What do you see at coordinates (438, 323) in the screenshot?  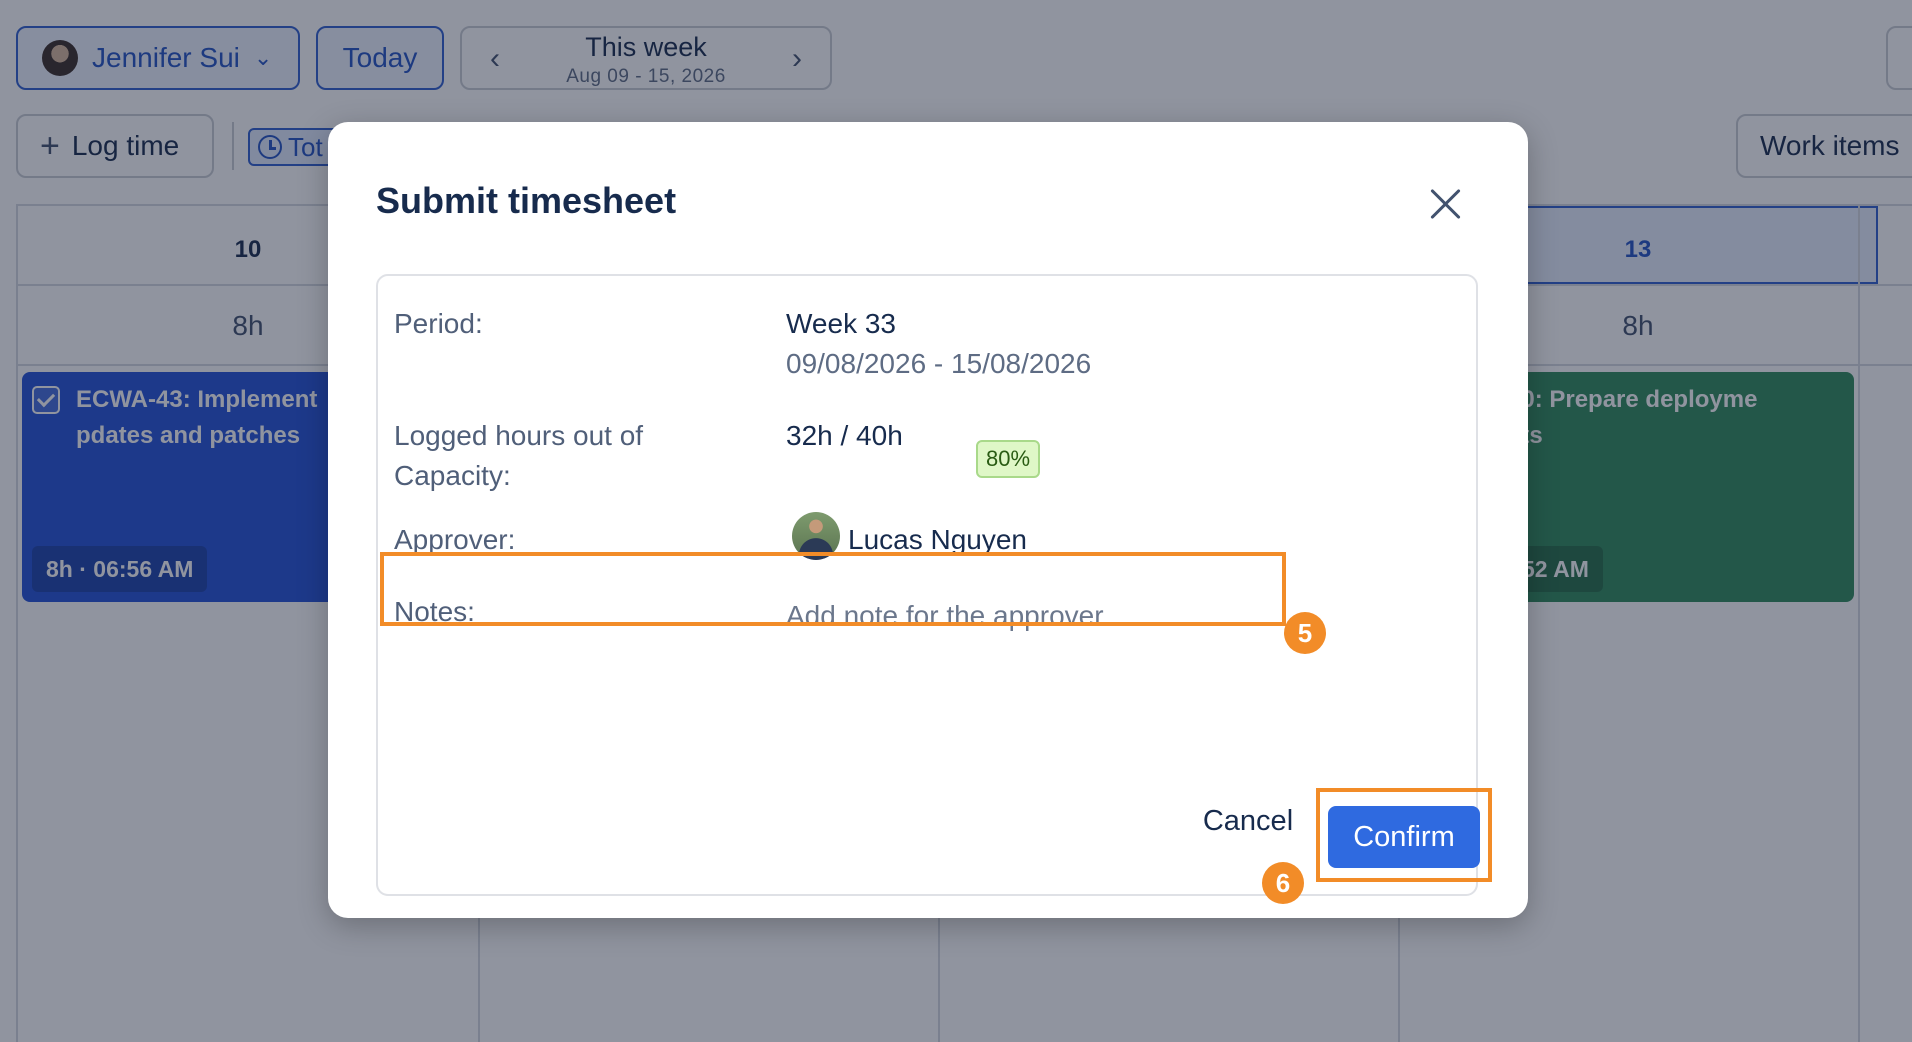 I see `period-label: Period:` at bounding box center [438, 323].